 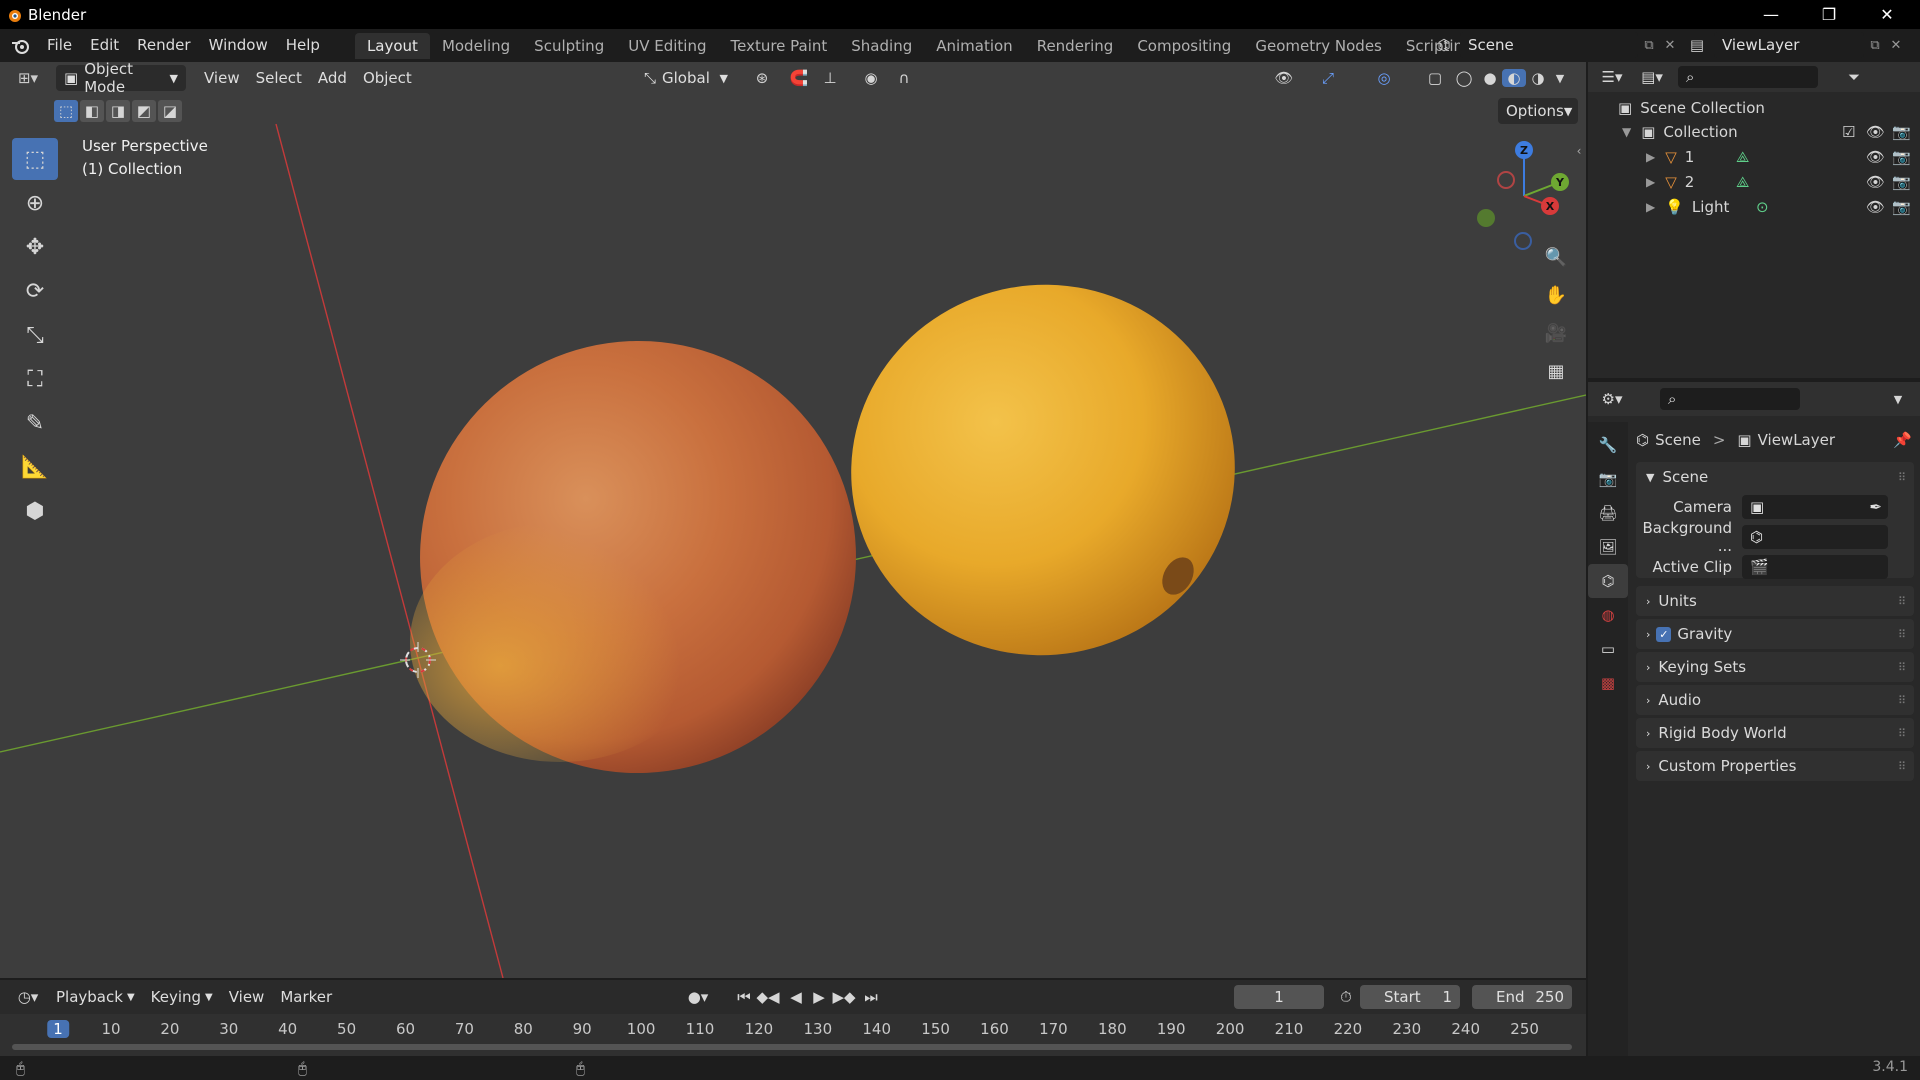 I want to click on timeline-scrollbar, so click(x=792, y=1047).